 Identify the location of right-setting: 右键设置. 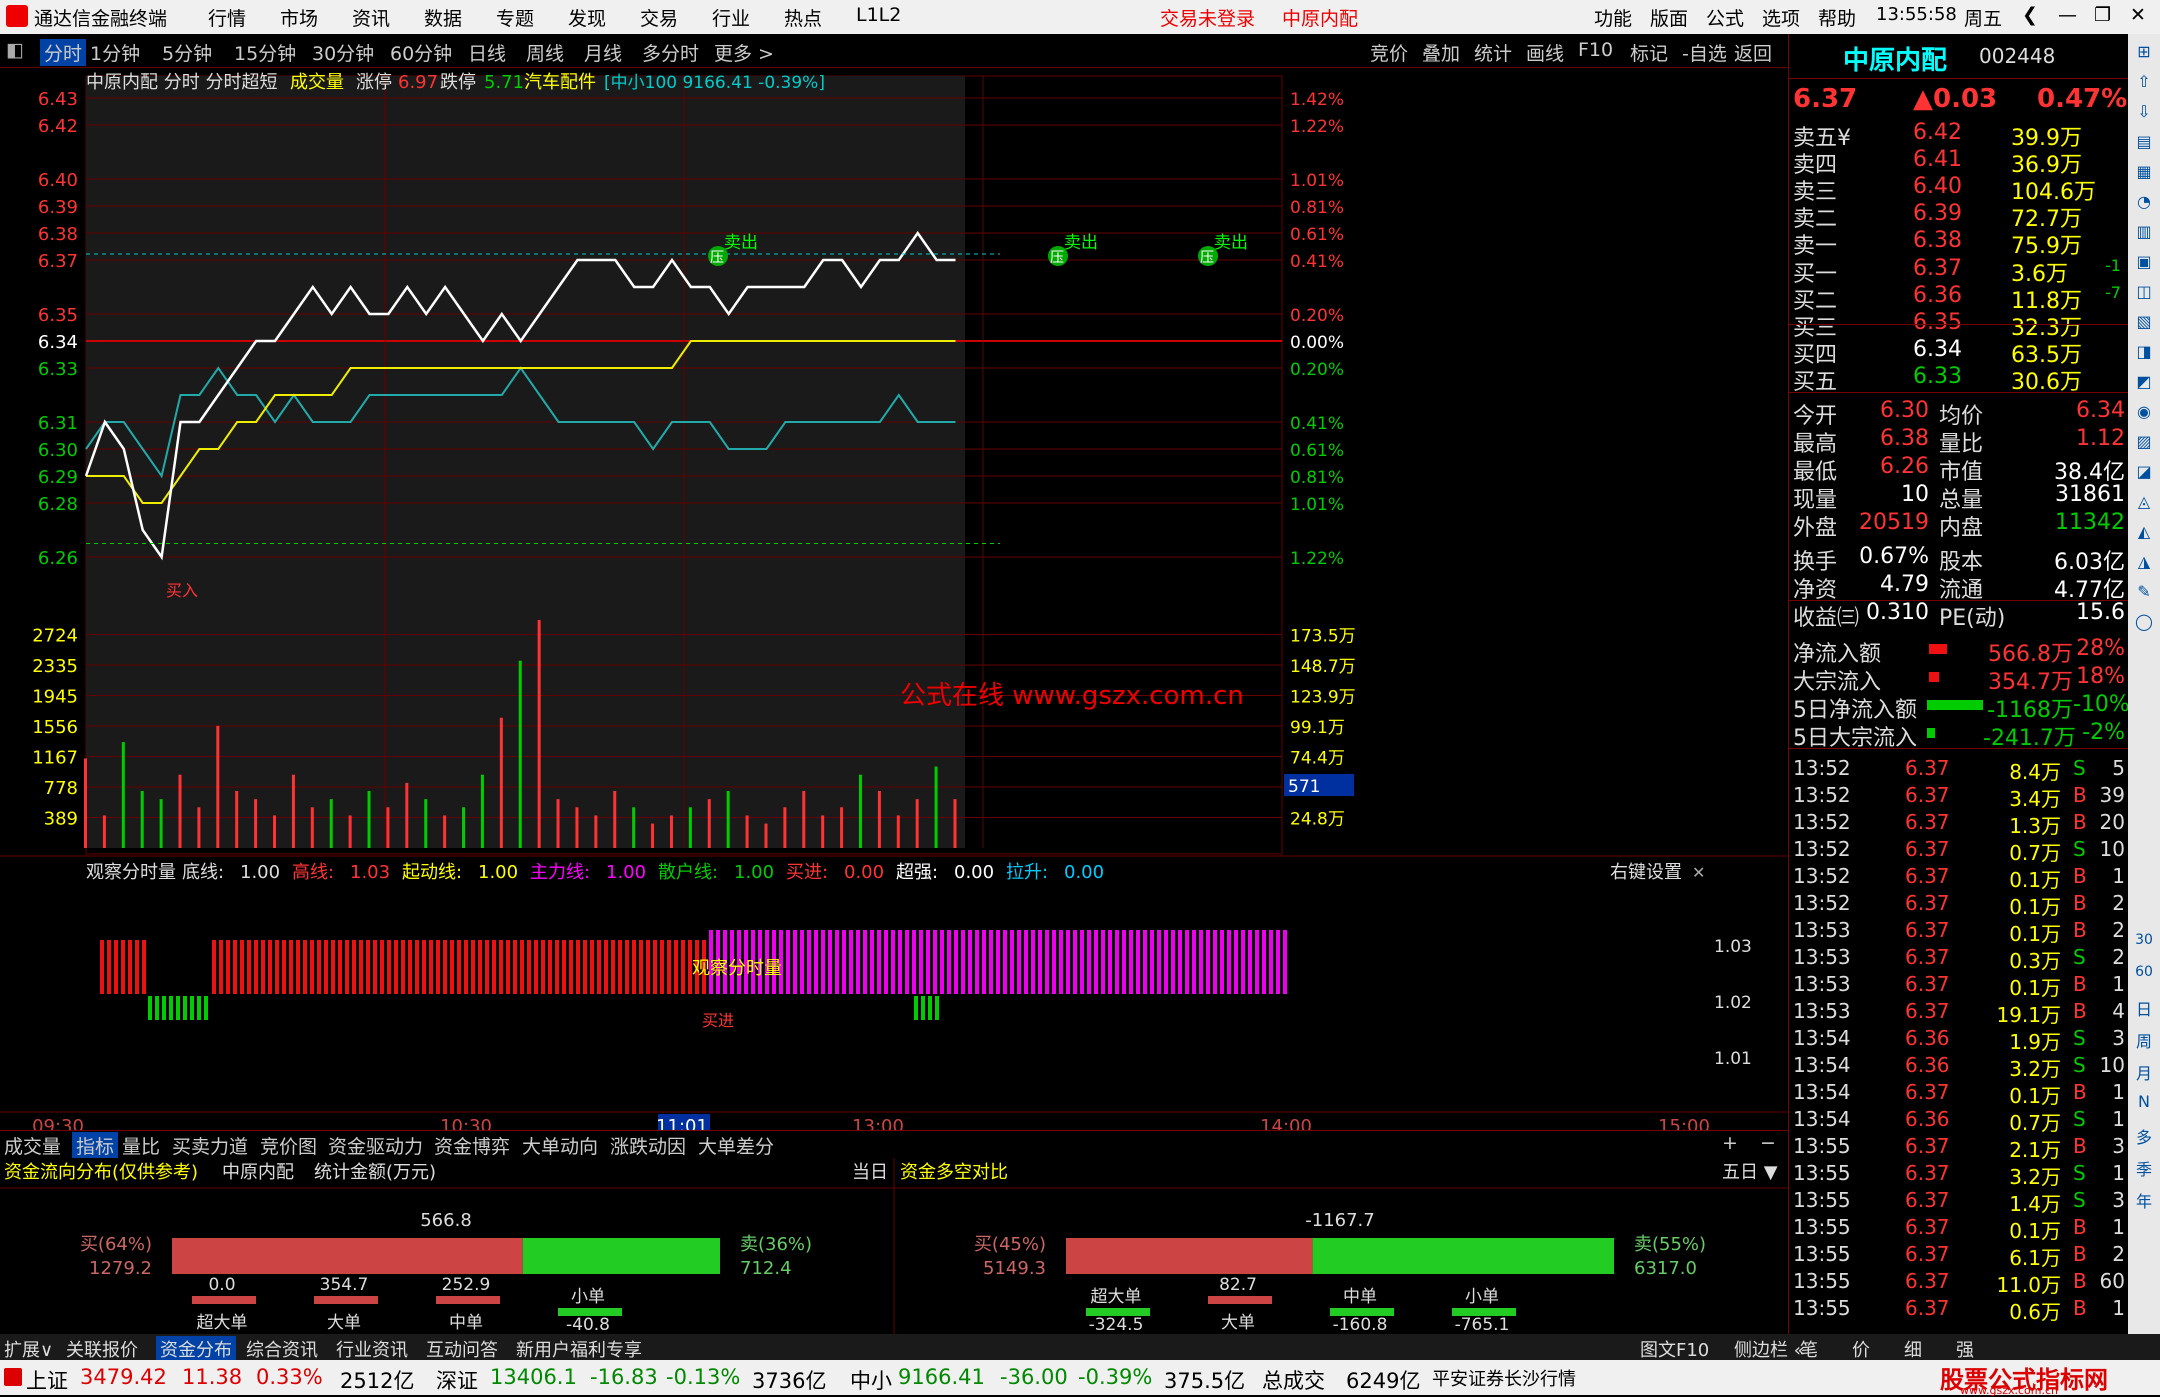
(1646, 872).